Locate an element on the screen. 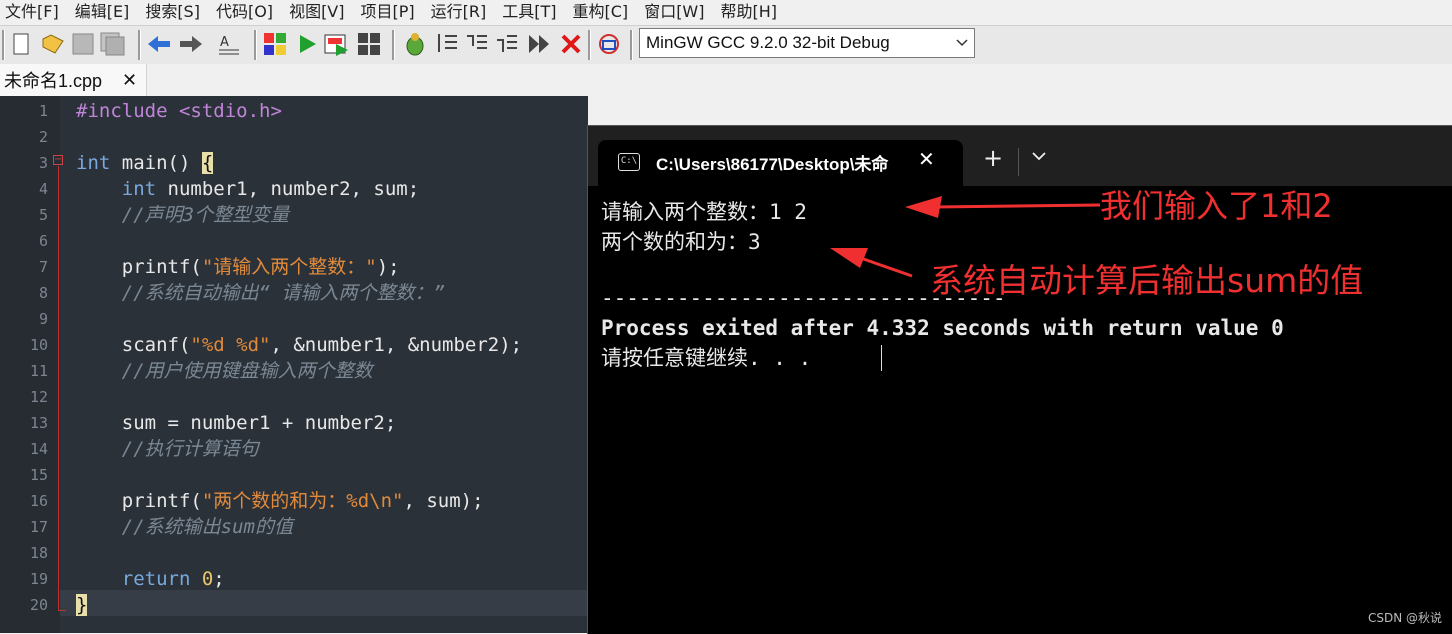 The height and width of the screenshot is (634, 1452). arrow-to-input-line is located at coordinates (1003, 207).